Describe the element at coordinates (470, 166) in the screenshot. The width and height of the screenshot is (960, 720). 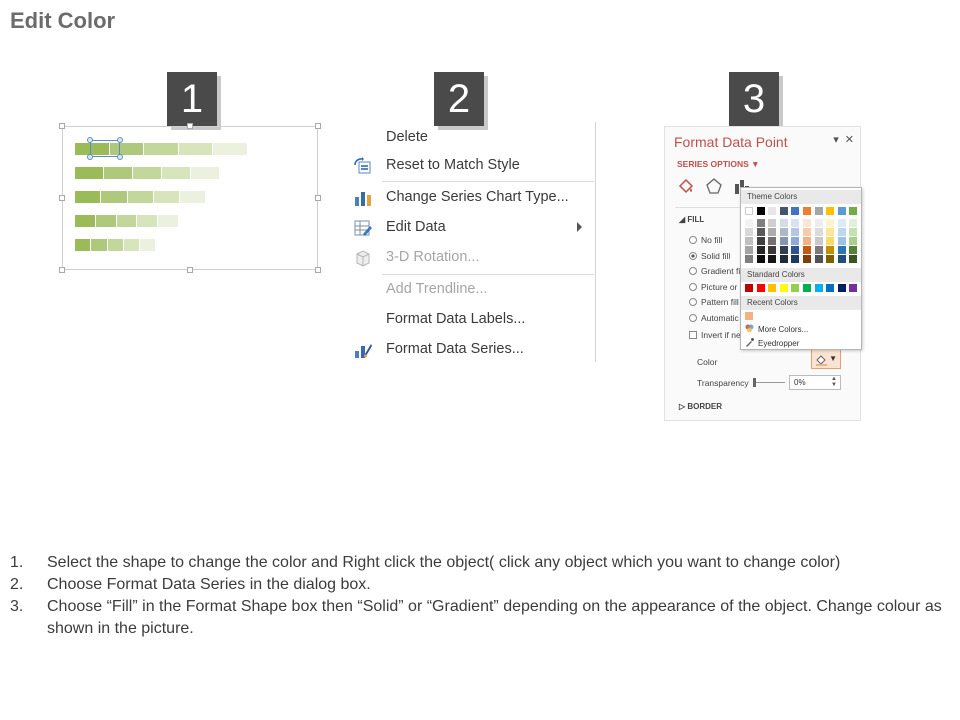
I see `menu-item-reset-style: Reset to Match Style` at that location.